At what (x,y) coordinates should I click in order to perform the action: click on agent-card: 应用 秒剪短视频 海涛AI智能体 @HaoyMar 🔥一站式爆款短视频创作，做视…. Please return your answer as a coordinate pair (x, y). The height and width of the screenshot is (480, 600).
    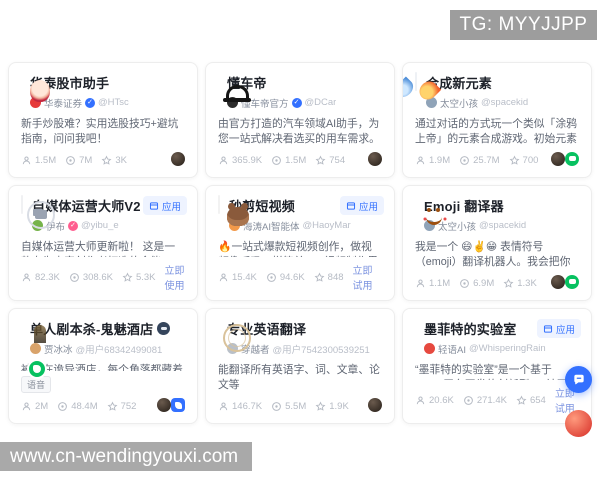
    Looking at the image, I should click on (300, 243).